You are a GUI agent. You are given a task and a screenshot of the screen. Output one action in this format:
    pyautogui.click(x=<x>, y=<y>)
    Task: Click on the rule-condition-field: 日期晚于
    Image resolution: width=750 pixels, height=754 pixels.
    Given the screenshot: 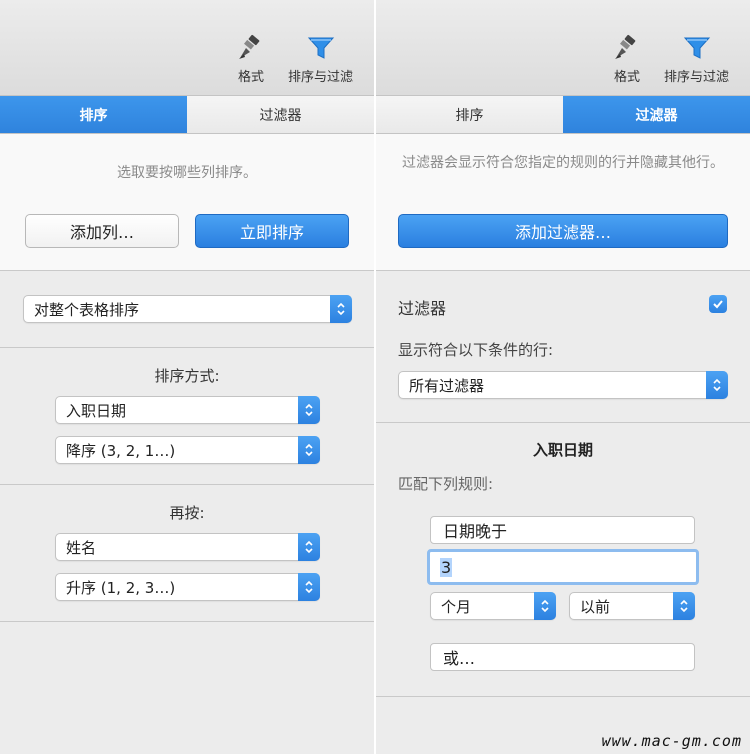 What is the action you would take?
    pyautogui.click(x=562, y=530)
    